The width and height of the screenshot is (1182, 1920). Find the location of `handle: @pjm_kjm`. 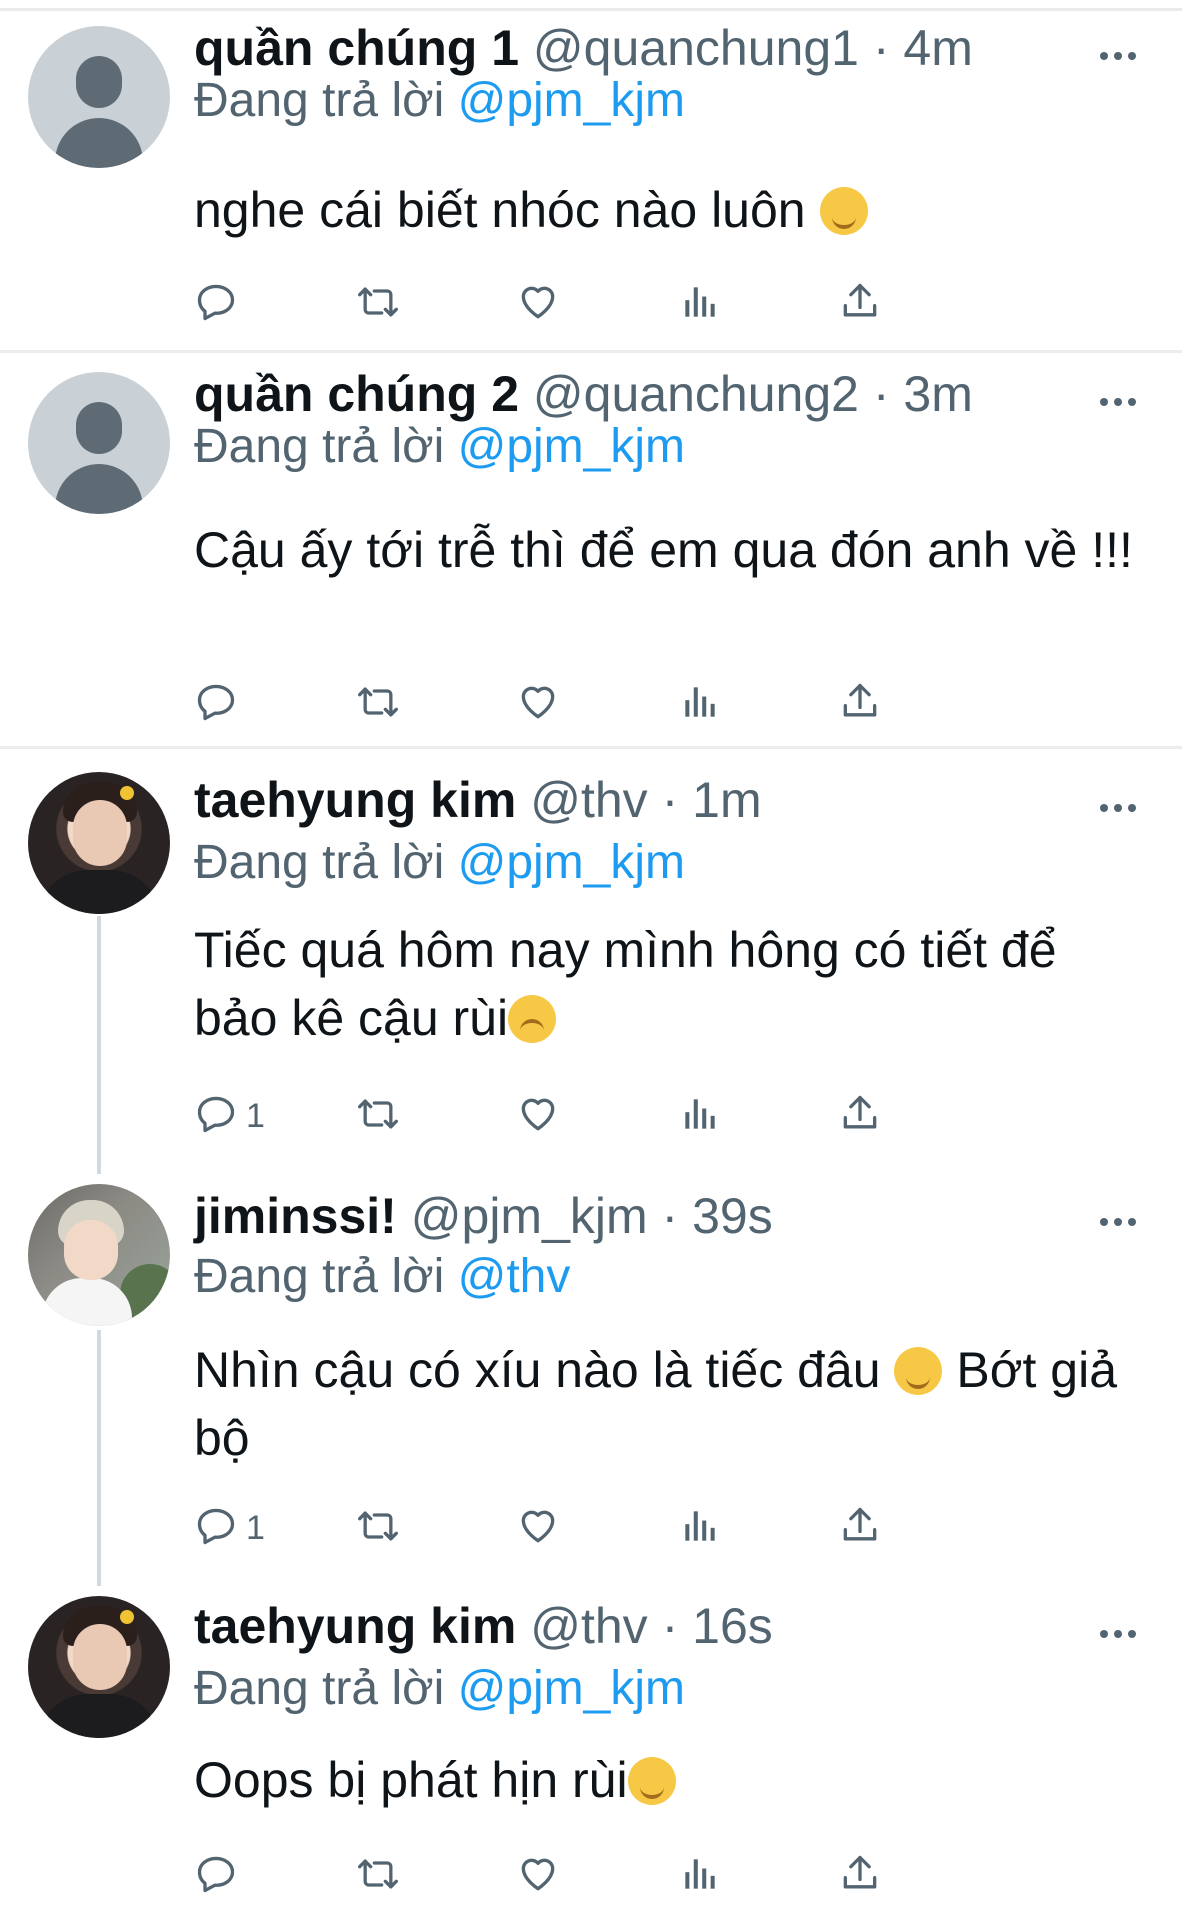

handle: @pjm_kjm is located at coordinates (529, 1216).